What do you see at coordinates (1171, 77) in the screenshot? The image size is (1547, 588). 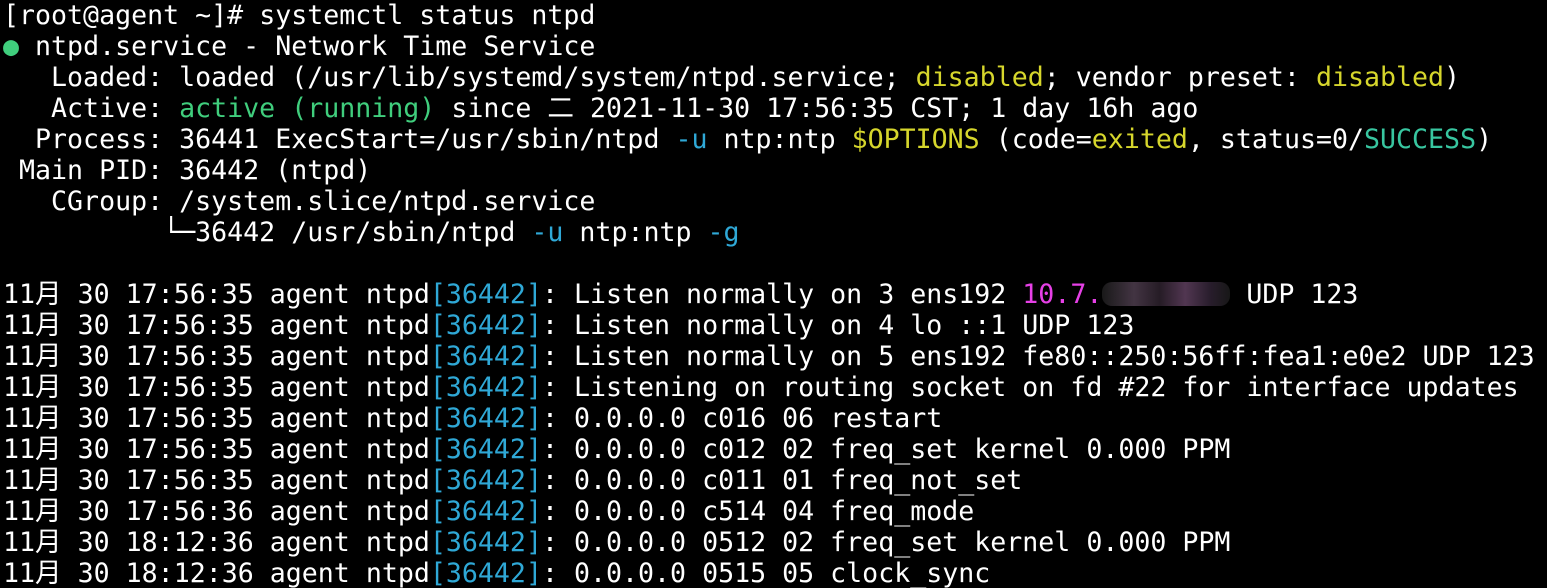 I see `loaded-mid: ; vendor preset:` at bounding box center [1171, 77].